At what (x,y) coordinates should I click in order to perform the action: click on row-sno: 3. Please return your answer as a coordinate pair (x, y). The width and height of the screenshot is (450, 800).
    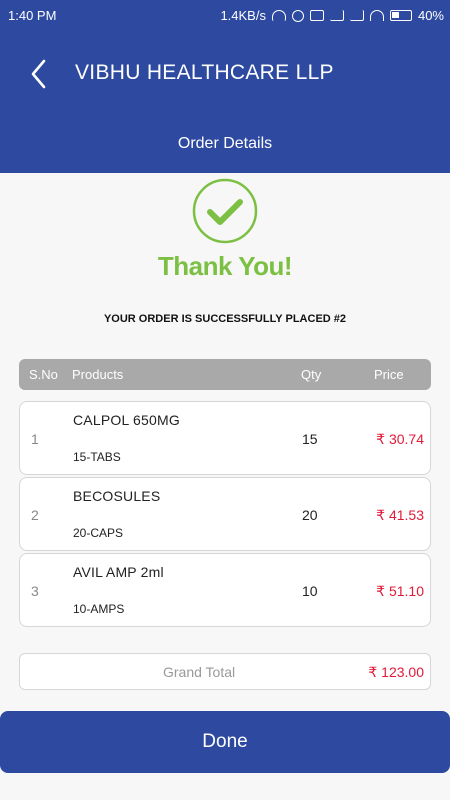
    Looking at the image, I should click on (35, 591).